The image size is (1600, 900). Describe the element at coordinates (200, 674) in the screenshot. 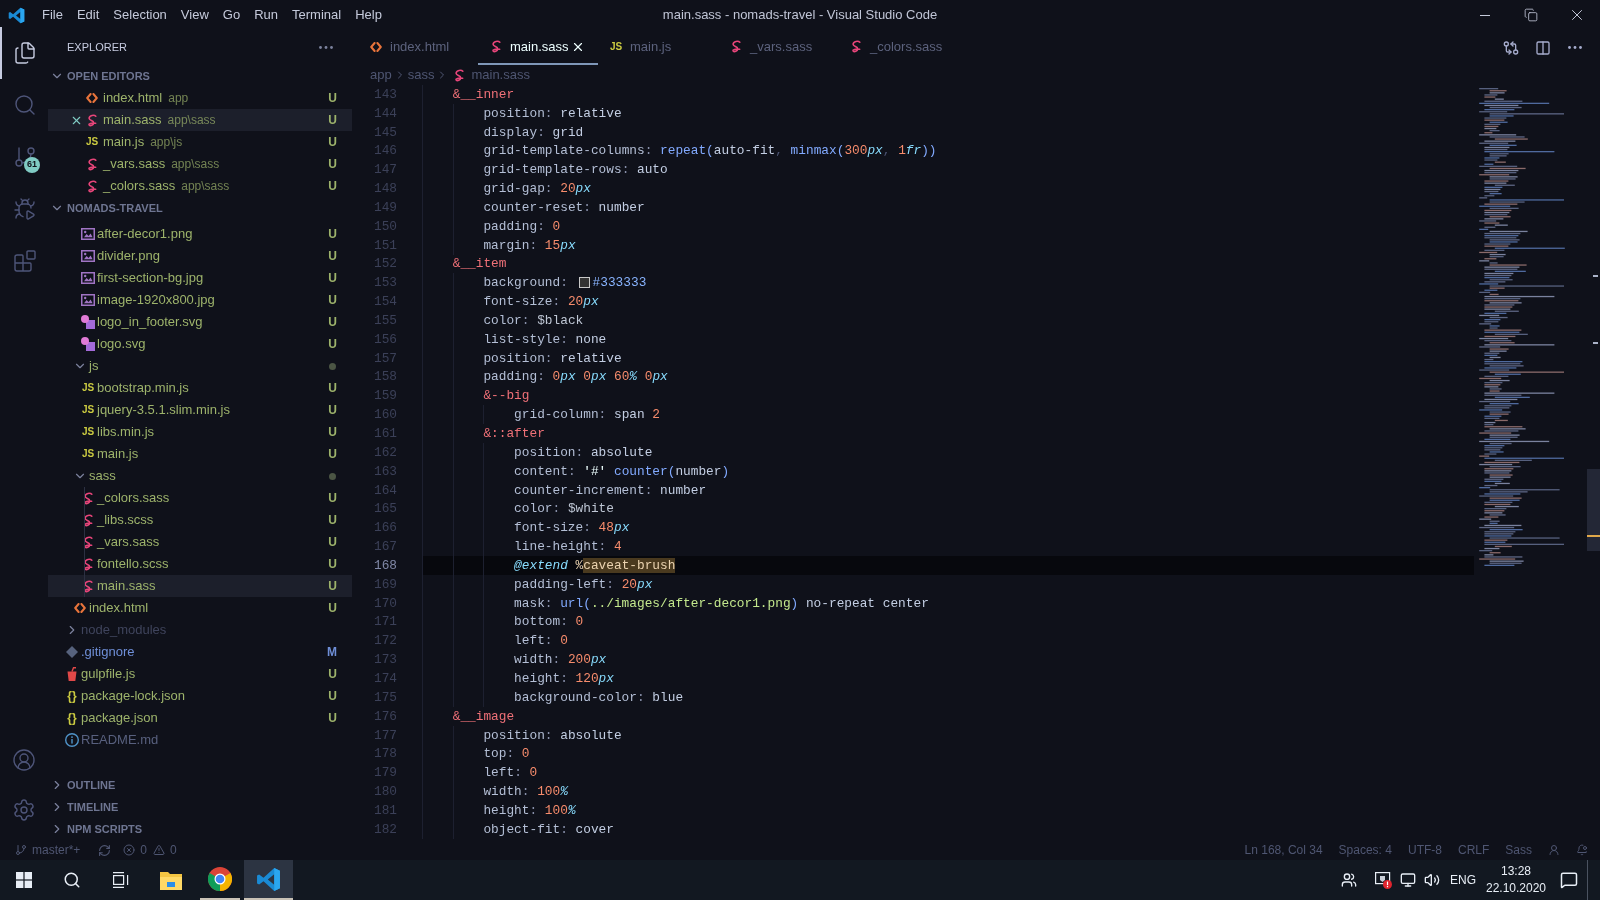

I see `tree-item: gulpfile.js U` at that location.